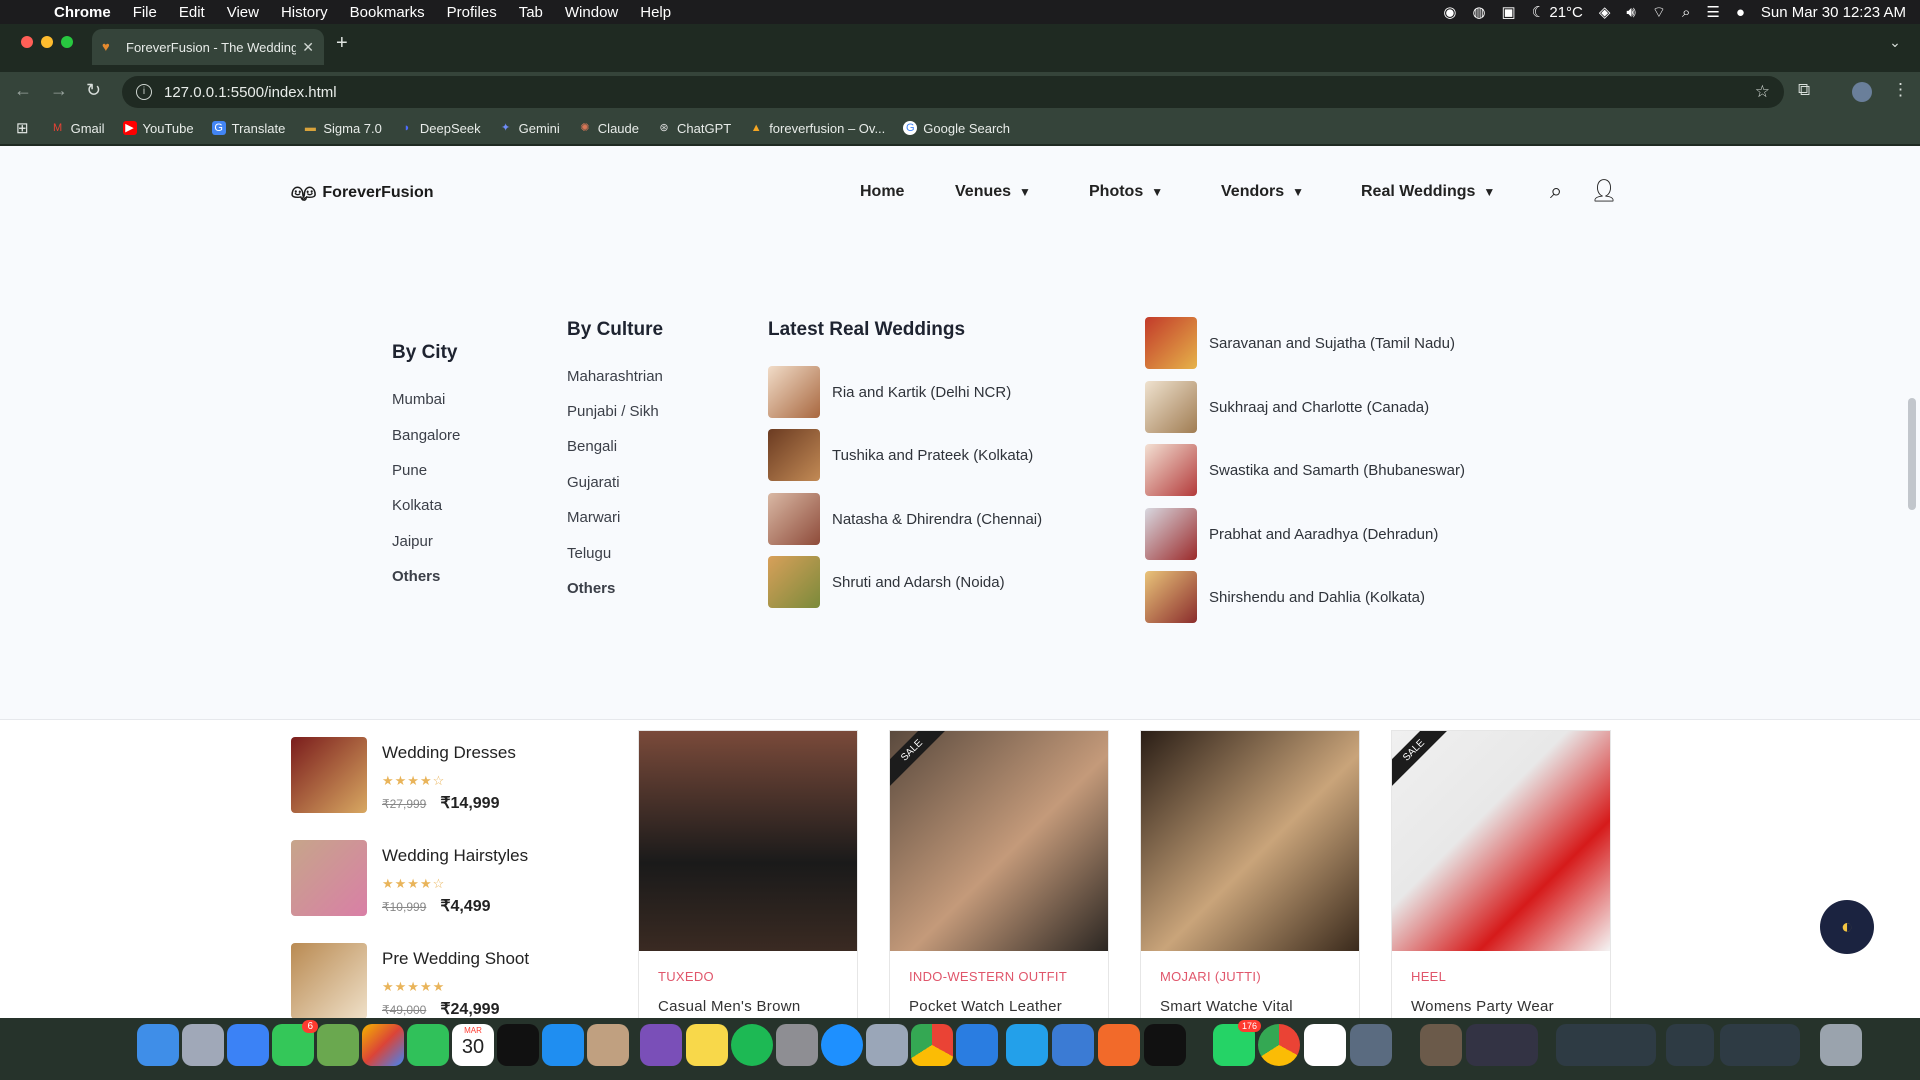  I want to click on product-row: Pre Wedding Shoot ★★★★★ ₹49,000 ₹24,999, so click(410, 980).